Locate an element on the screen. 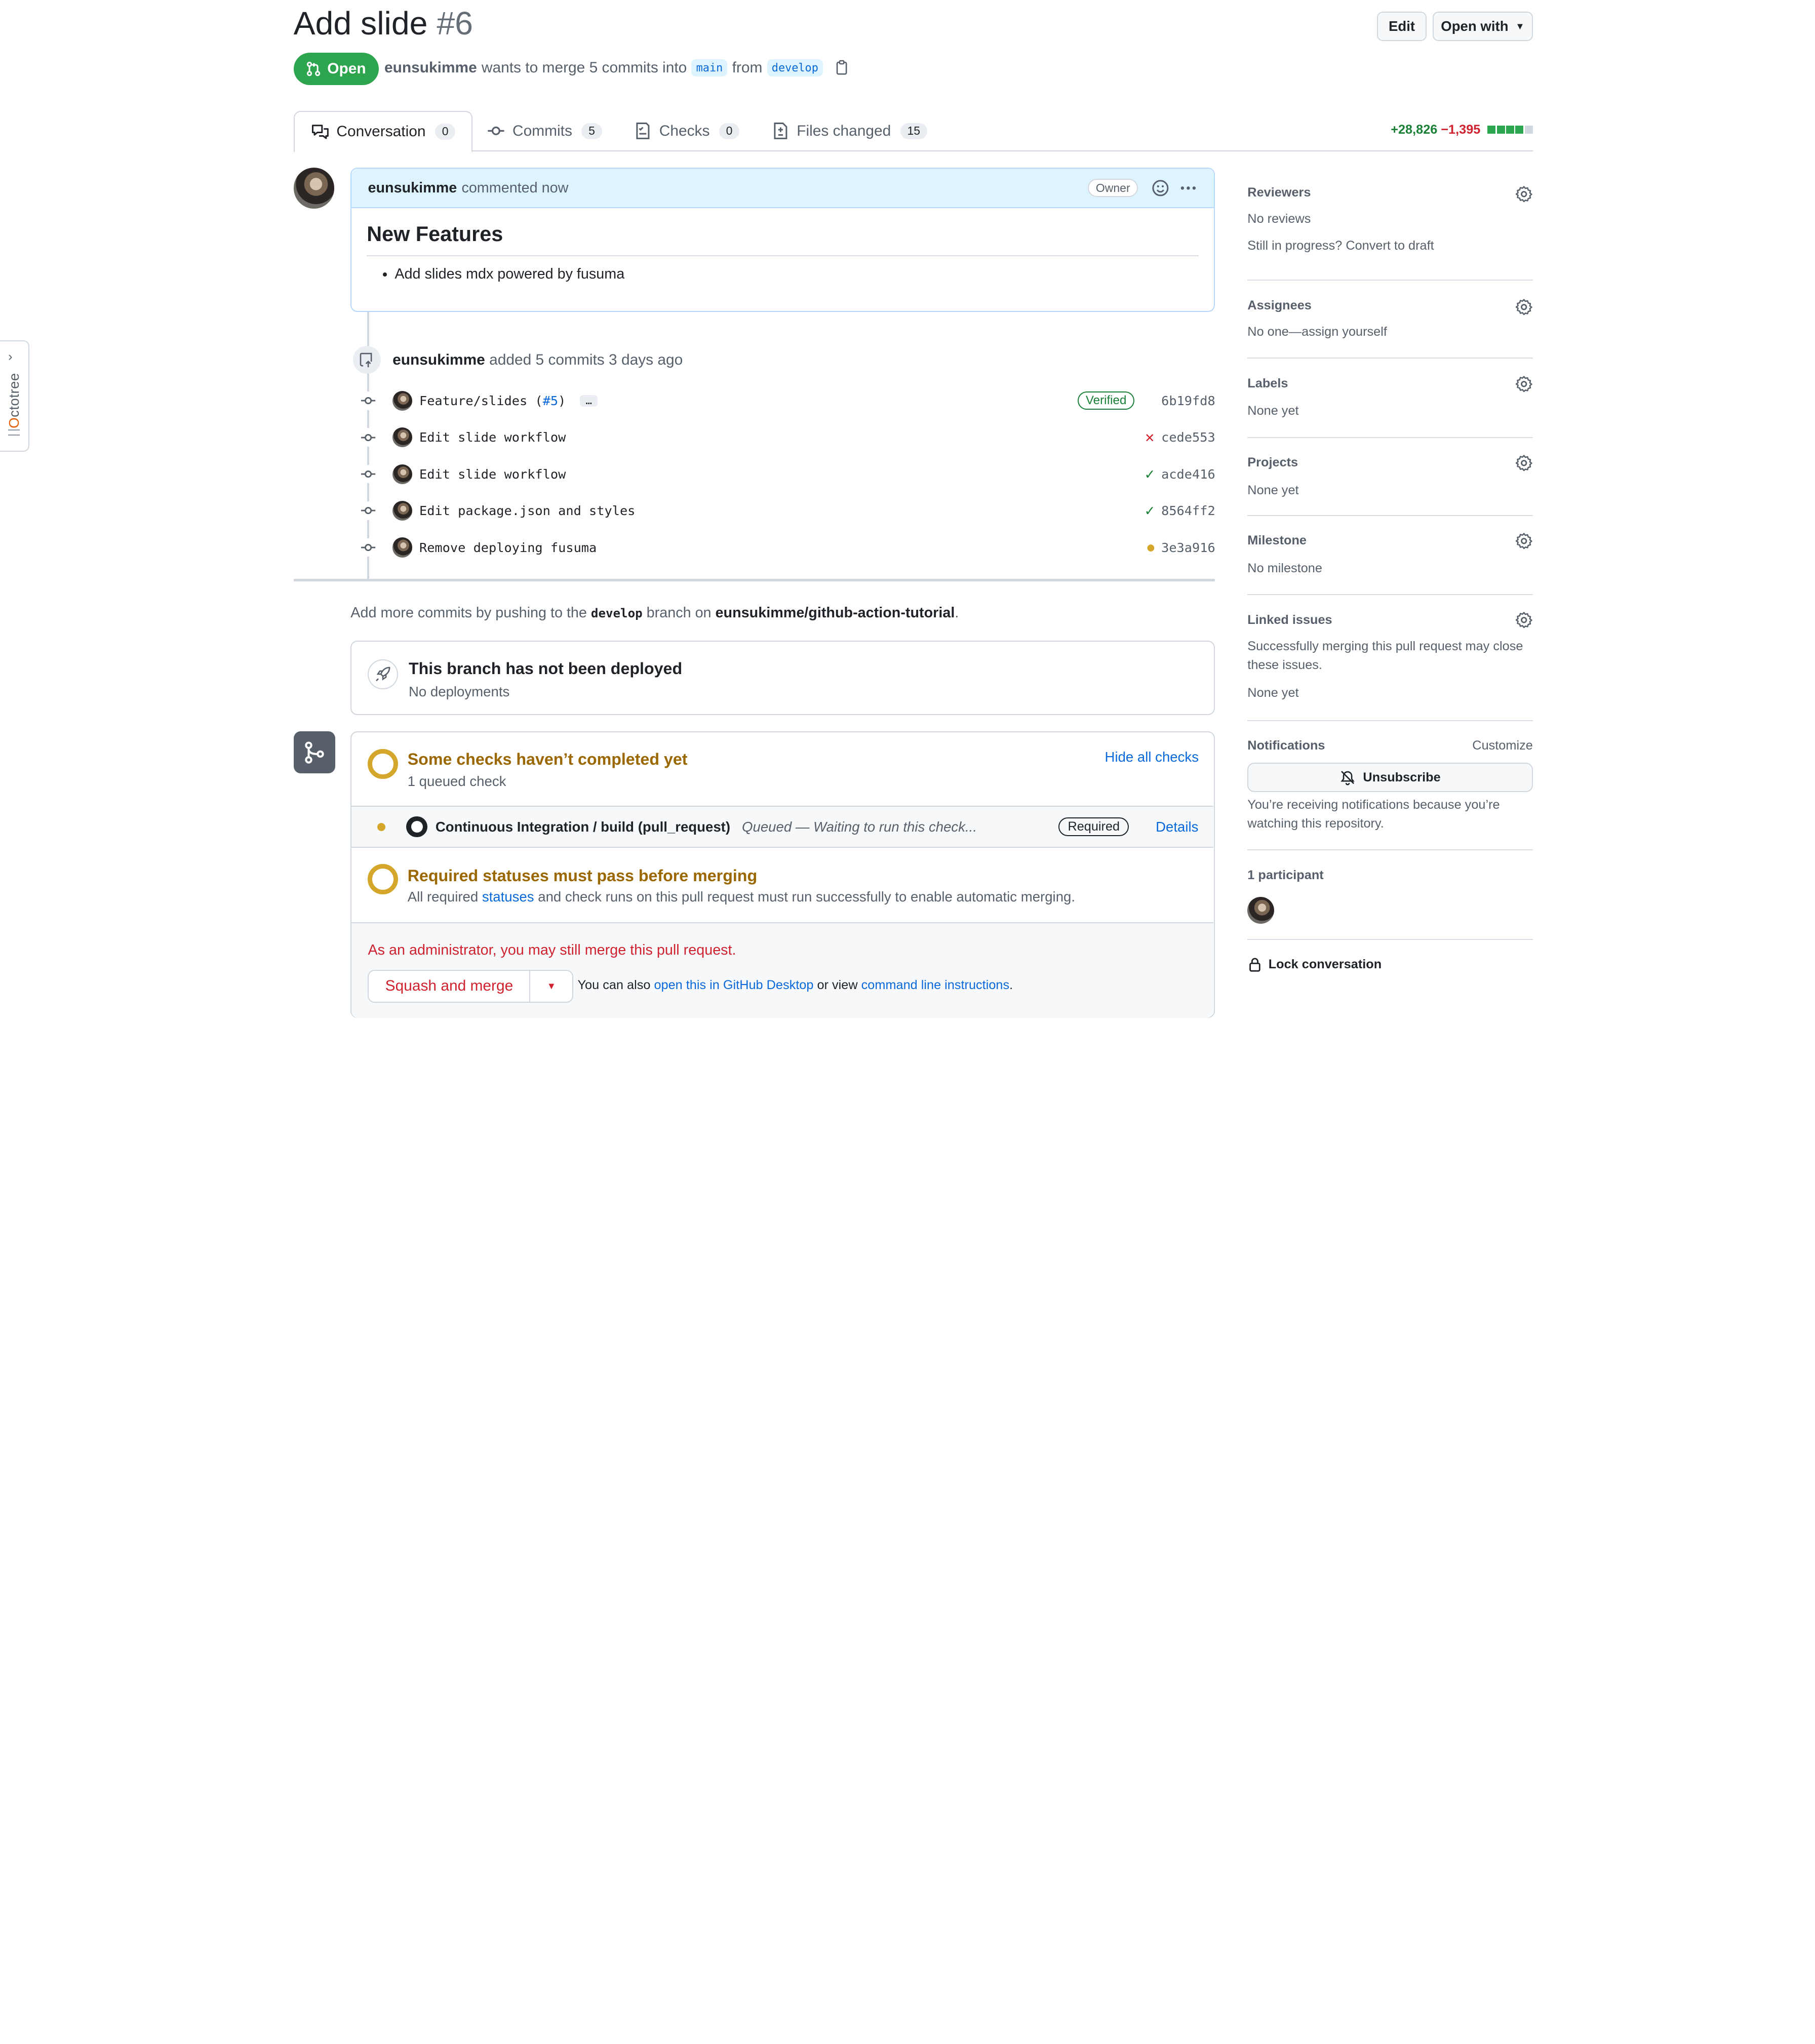 The image size is (1815, 2044). branch-name: develop is located at coordinates (616, 613).